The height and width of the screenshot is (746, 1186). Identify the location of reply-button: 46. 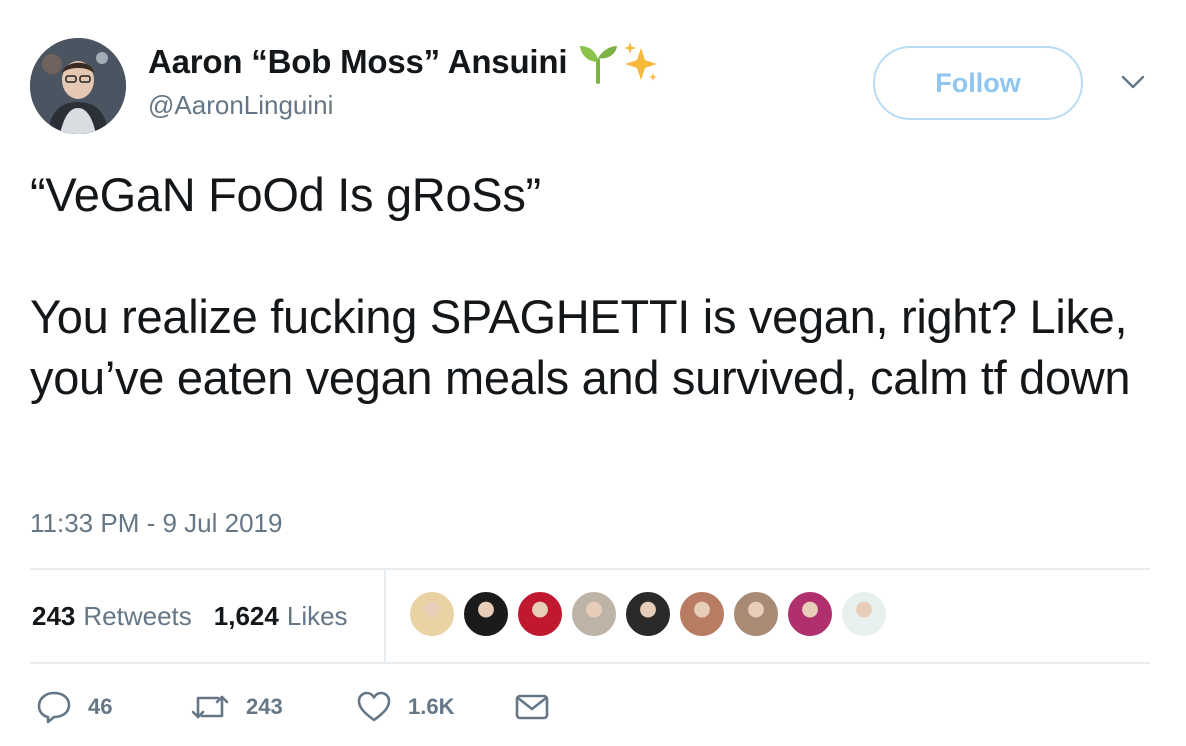
(74, 707).